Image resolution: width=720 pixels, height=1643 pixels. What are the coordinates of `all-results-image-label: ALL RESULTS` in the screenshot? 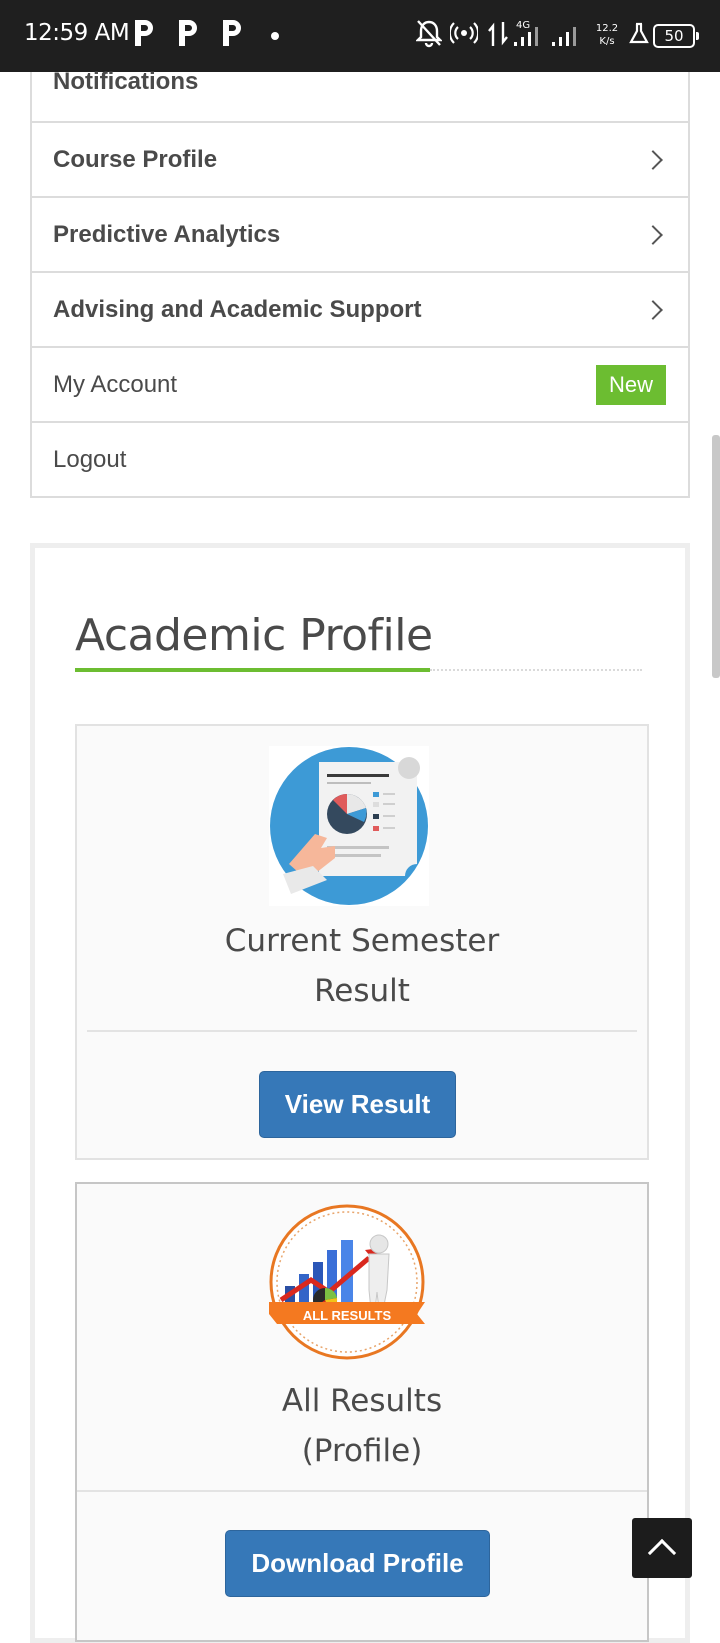 It's located at (347, 1315).